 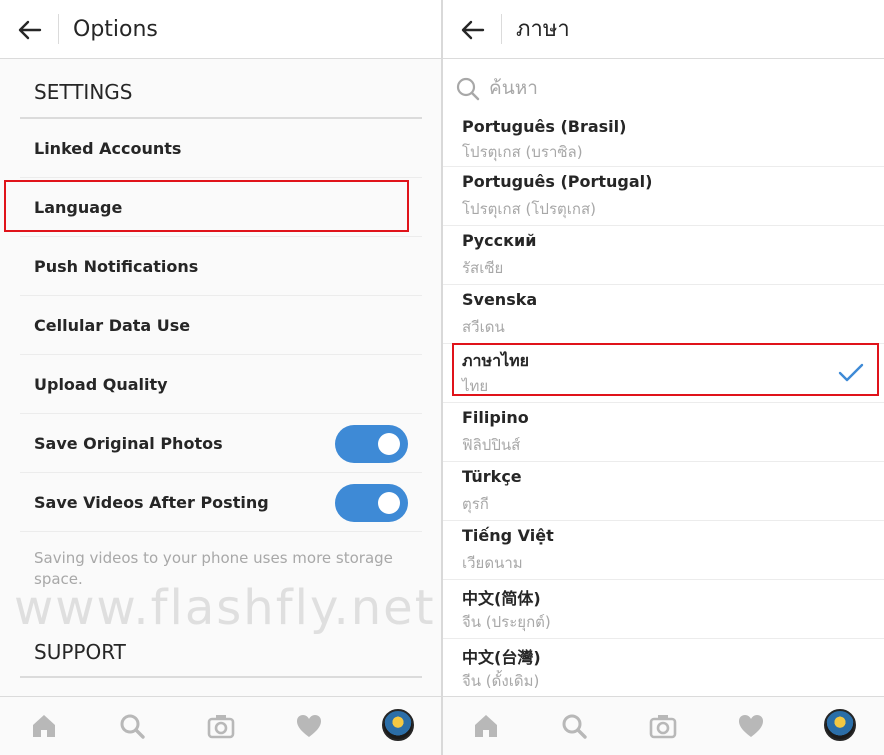 I want to click on options-header: Options, so click(x=220, y=29).